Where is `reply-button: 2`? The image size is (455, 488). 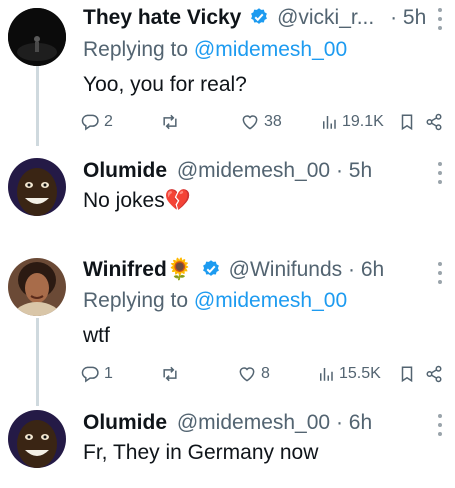 reply-button: 2 is located at coordinates (96, 122).